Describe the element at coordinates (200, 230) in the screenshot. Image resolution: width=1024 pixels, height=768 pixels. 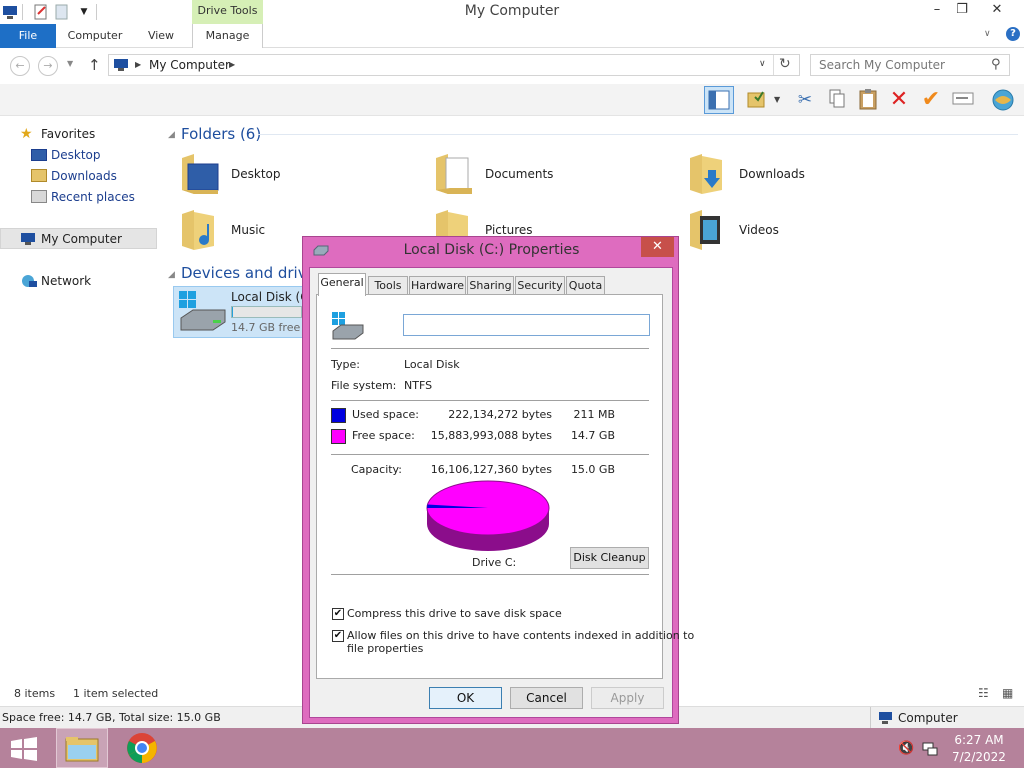
I see `music-folder-icon` at that location.